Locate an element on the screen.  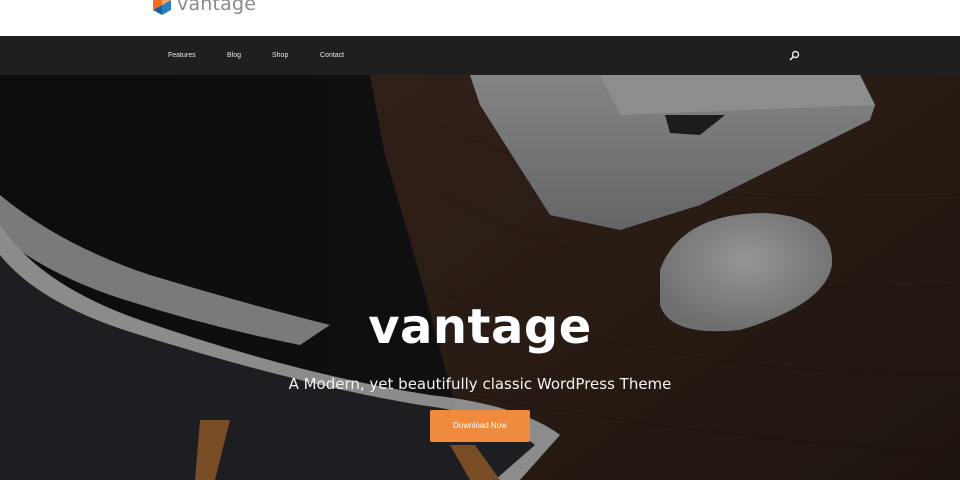
main-navigation: Features Blog Shop Contact is located at coordinates (480, 55).